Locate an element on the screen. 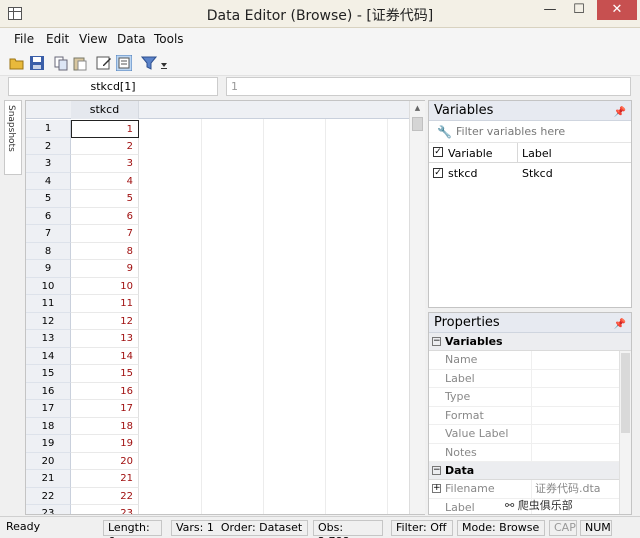 The image size is (640, 538). row-header: 23 is located at coordinates (48, 509).